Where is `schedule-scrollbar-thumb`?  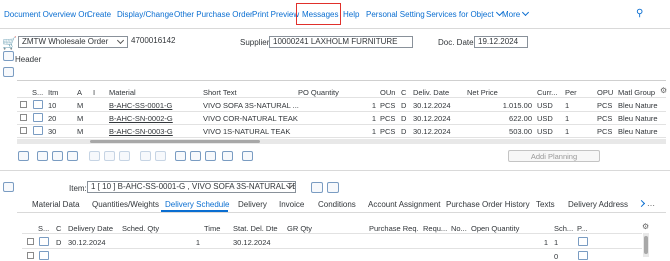 schedule-scrollbar-thumb is located at coordinates (646, 245).